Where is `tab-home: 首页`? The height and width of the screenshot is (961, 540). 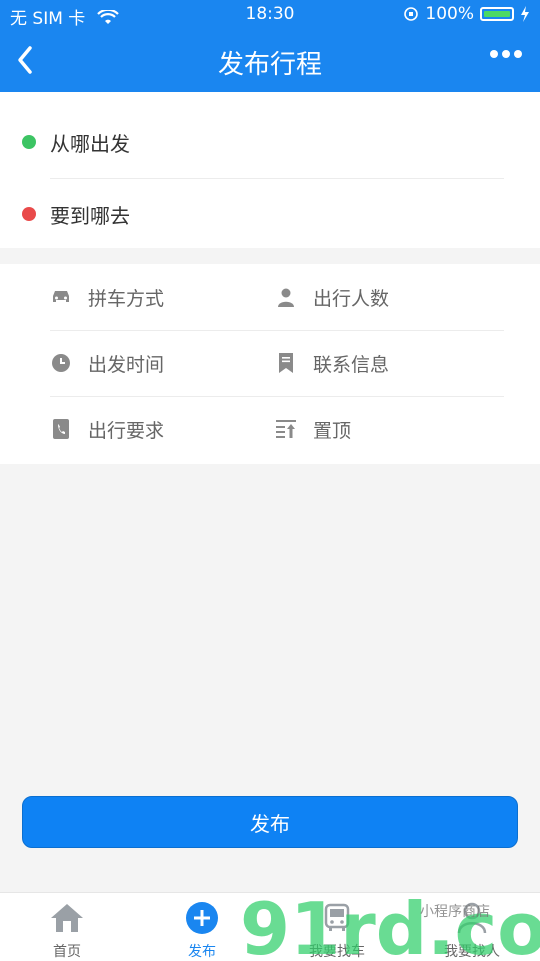 tab-home: 首页 is located at coordinates (67, 930).